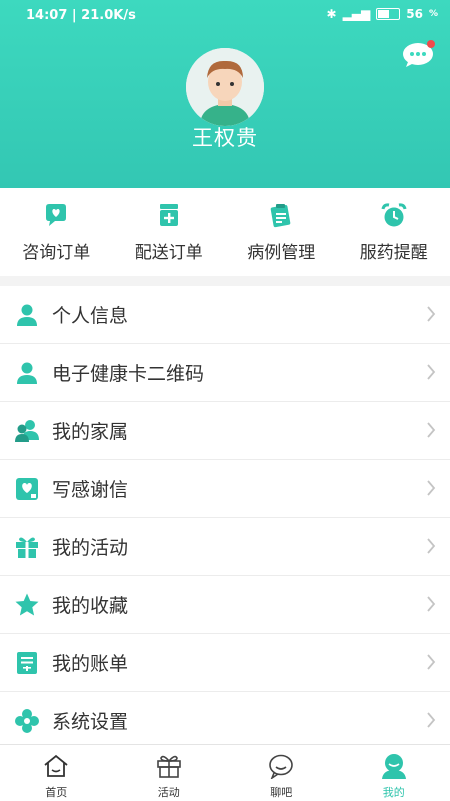 This screenshot has width=450, height=801. Describe the element at coordinates (90, 314) in the screenshot. I see `menu-label: 个人信息` at that location.